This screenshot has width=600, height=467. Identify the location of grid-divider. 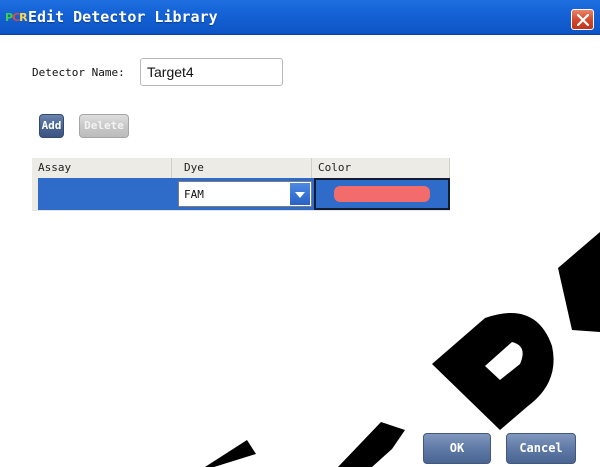
(241, 210).